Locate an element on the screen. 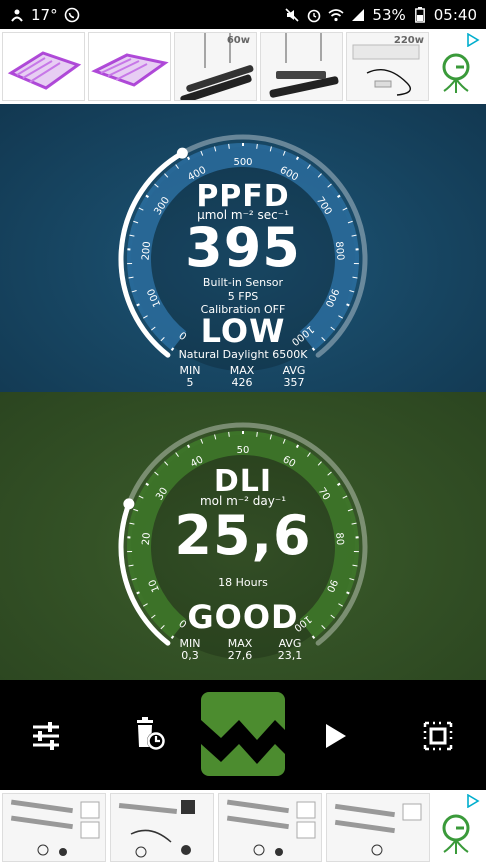  dli-avg-value: 23,1 is located at coordinates (290, 655).